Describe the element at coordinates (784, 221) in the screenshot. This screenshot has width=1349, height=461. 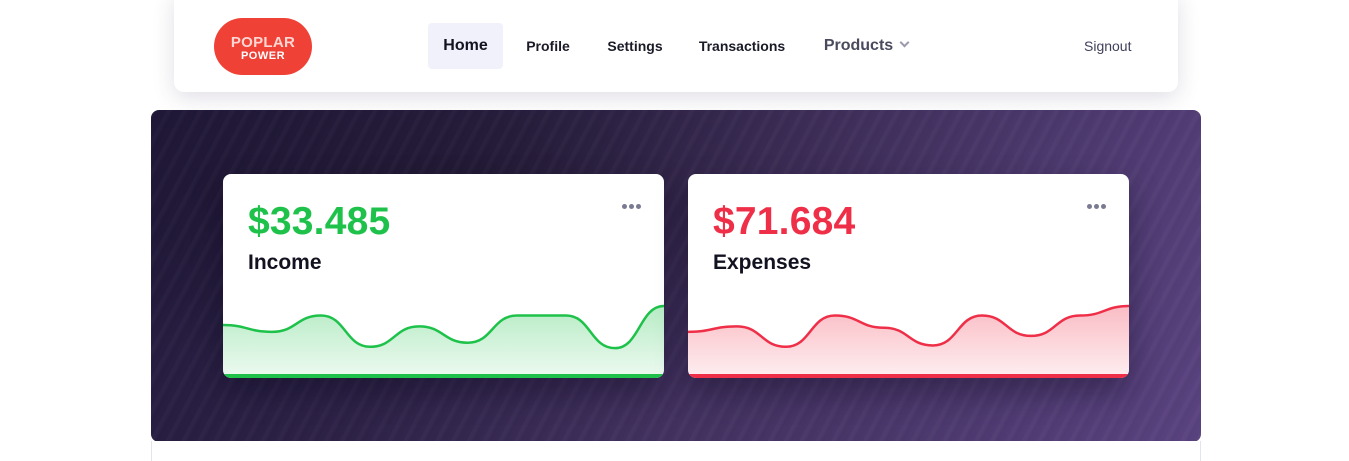
I see `expenses-amount: $71.684` at that location.